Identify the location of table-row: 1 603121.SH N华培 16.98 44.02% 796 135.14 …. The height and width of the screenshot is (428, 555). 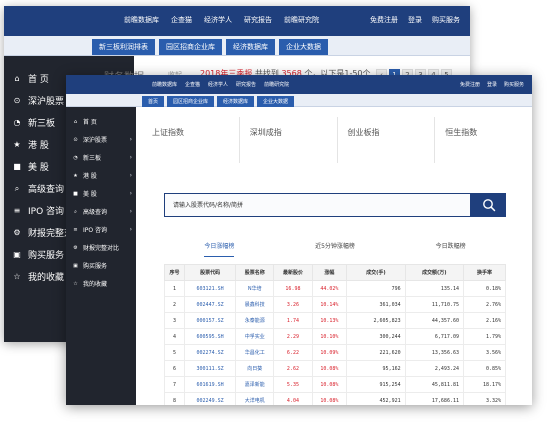
(335, 288).